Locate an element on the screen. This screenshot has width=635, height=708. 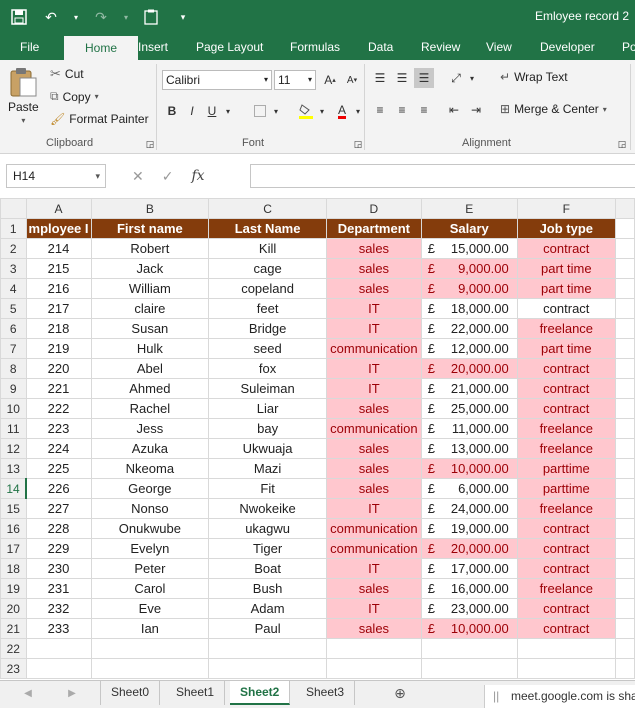
name-box-dropdown-icon: ▾ is located at coordinates (97, 176).